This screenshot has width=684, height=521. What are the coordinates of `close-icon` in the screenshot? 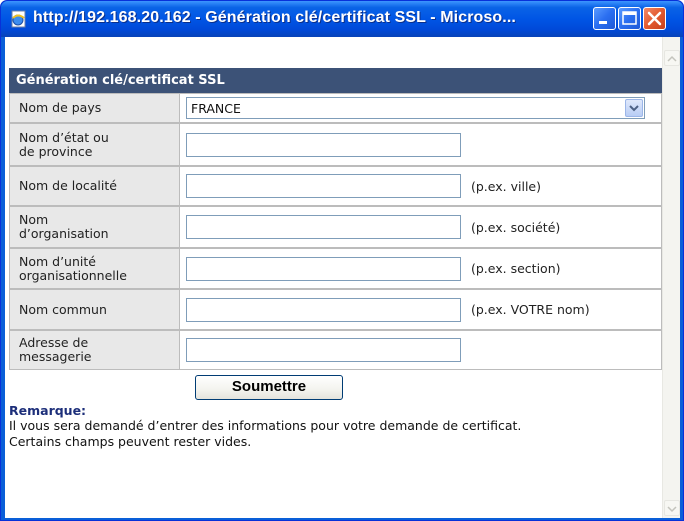 It's located at (654, 18).